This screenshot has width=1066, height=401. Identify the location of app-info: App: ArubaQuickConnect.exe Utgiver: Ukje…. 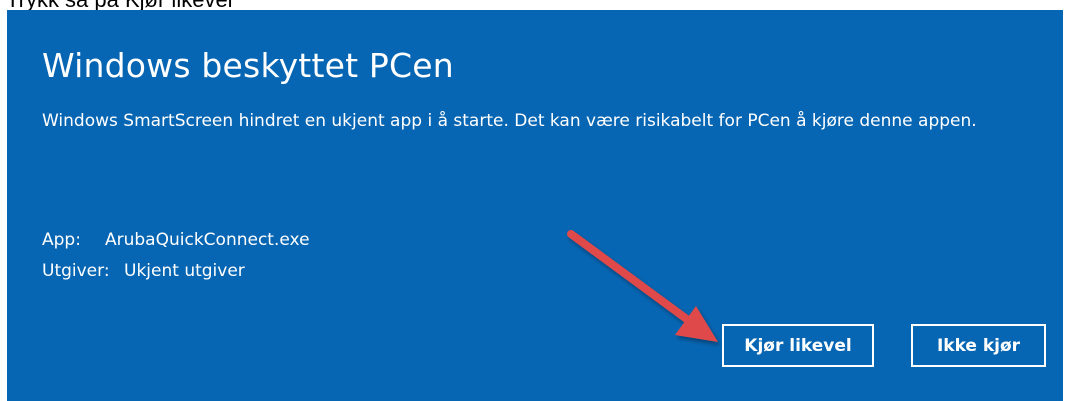
(176, 256).